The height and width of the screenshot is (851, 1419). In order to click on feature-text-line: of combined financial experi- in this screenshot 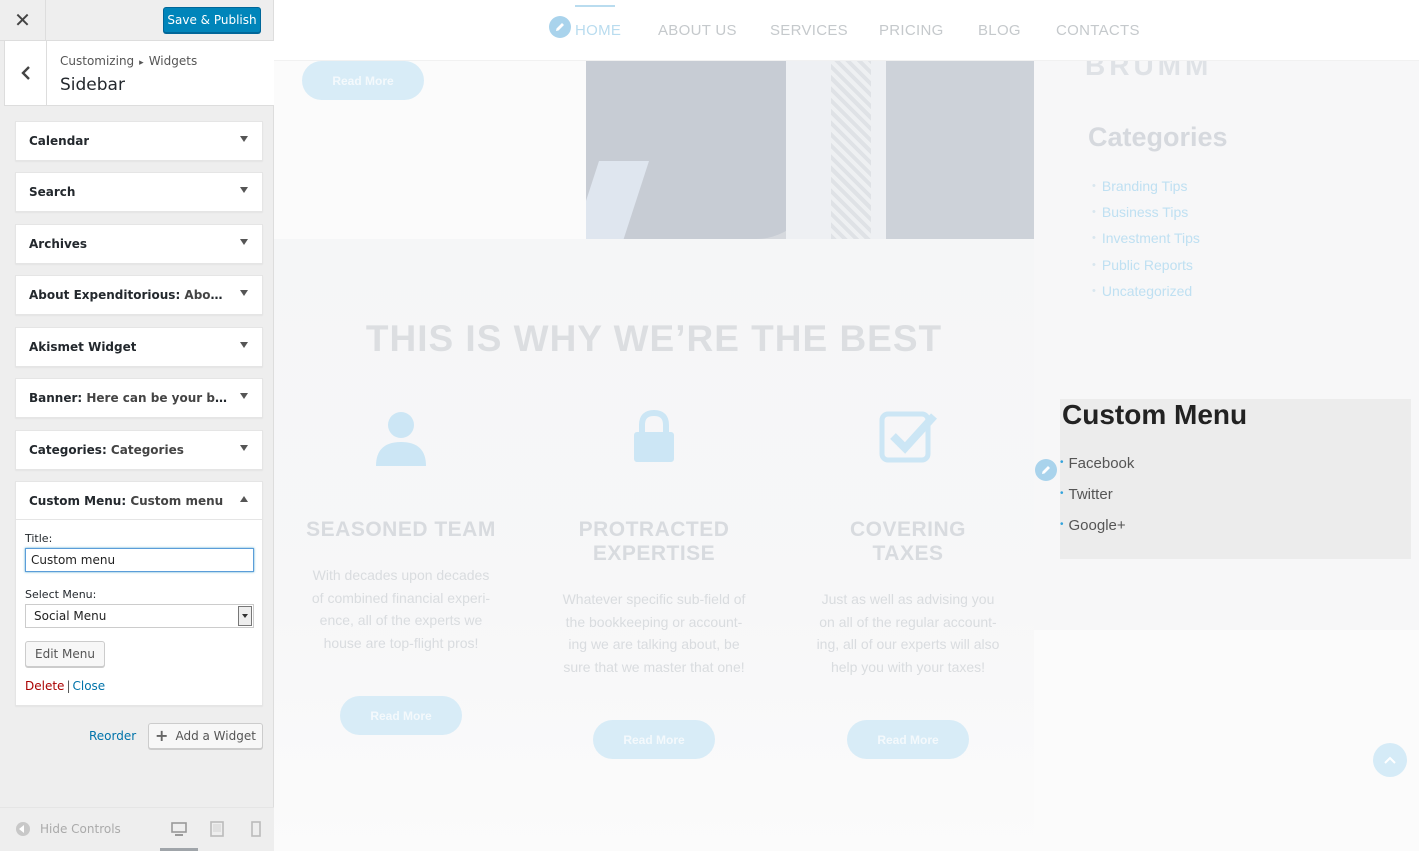, I will do `click(401, 597)`.